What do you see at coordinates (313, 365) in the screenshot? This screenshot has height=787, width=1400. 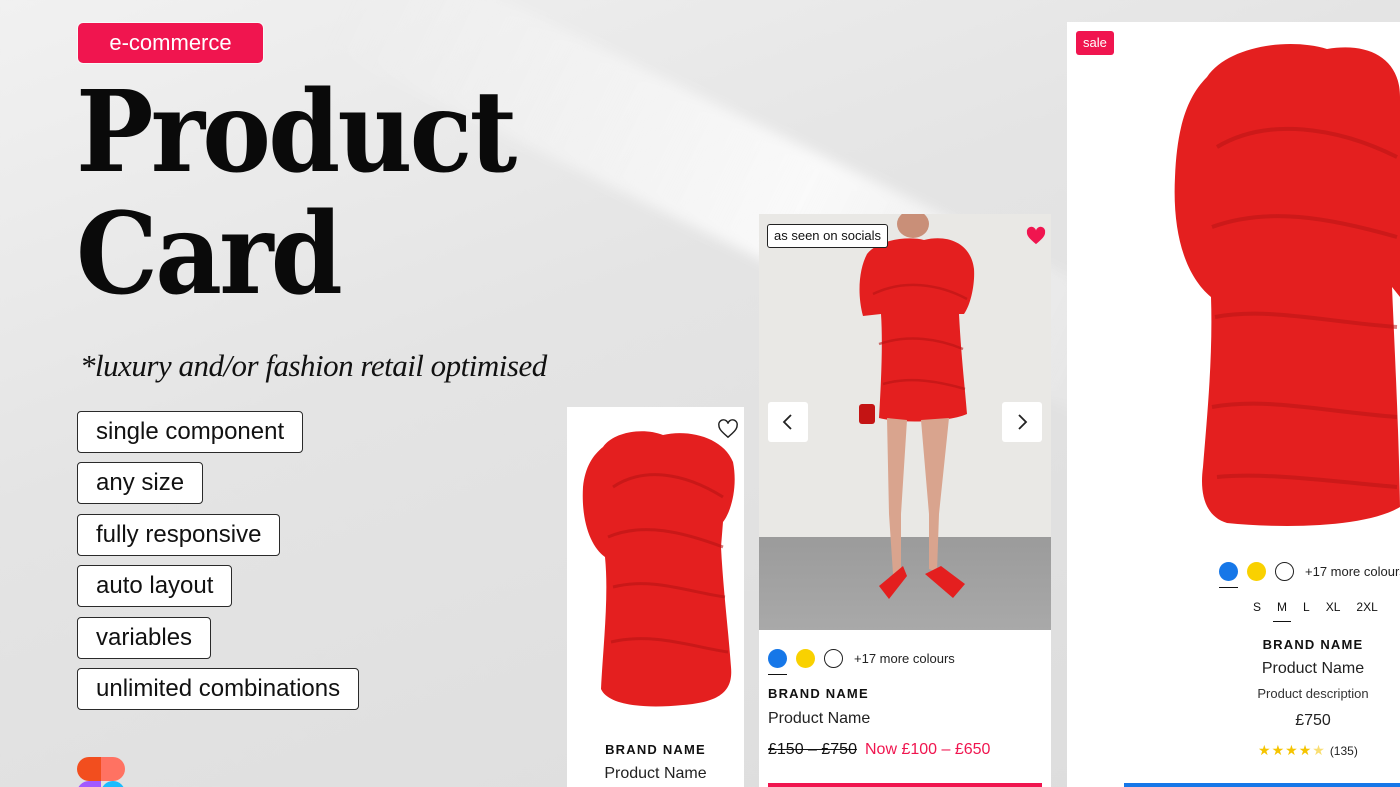 I see `page-subtitle: *luxury and/or fashion retail optimised` at bounding box center [313, 365].